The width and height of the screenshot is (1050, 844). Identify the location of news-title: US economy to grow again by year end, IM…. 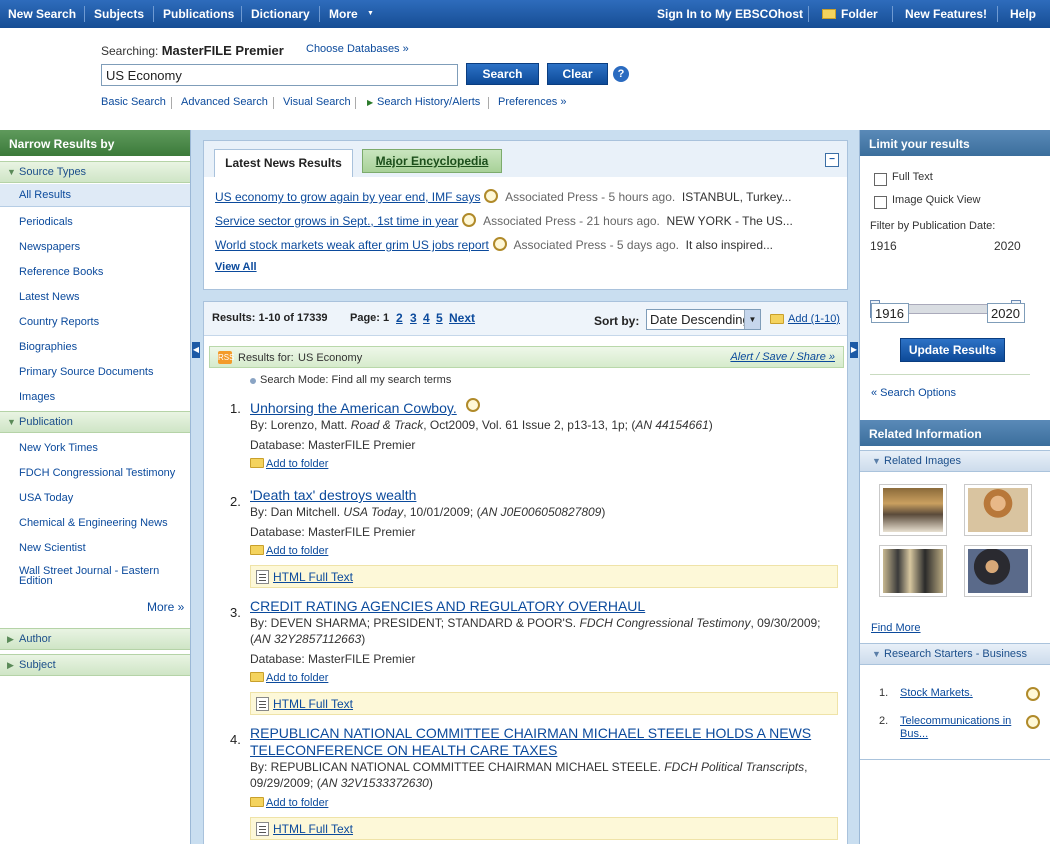
(347, 197).